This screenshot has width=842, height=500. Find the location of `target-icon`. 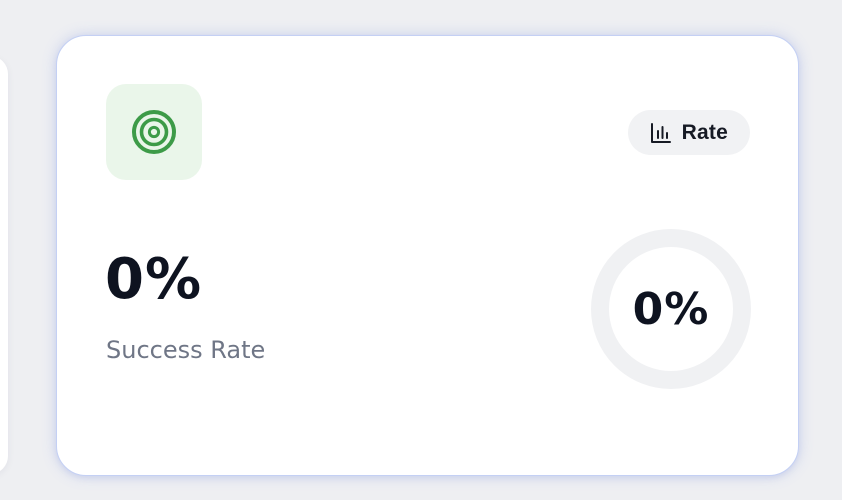

target-icon is located at coordinates (154, 132).